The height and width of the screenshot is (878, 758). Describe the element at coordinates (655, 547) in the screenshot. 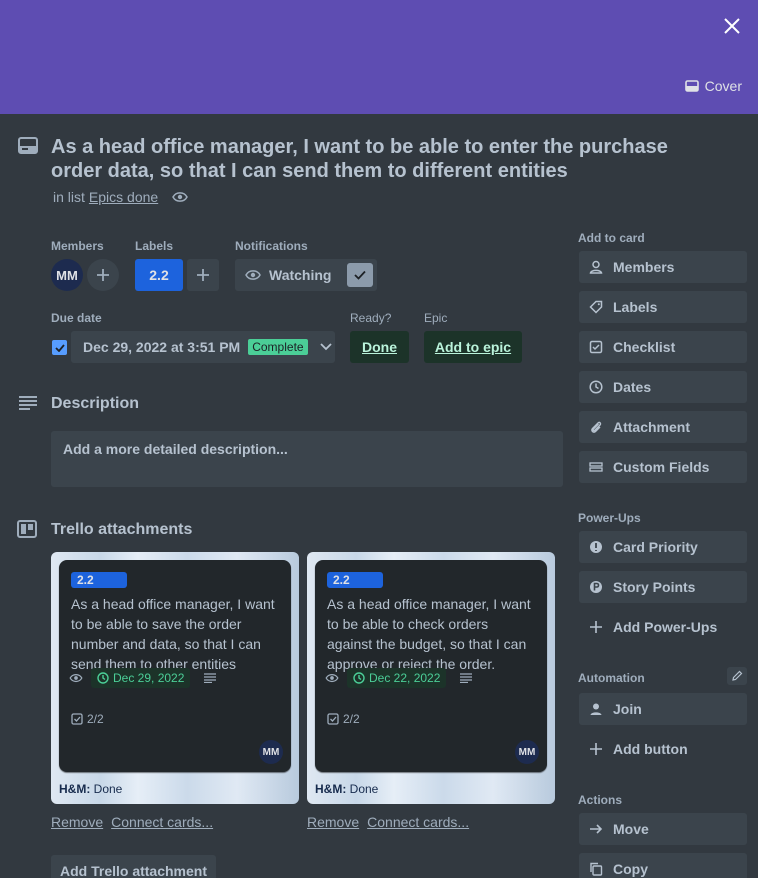

I see `card-priority-button-label: Card Priority` at that location.